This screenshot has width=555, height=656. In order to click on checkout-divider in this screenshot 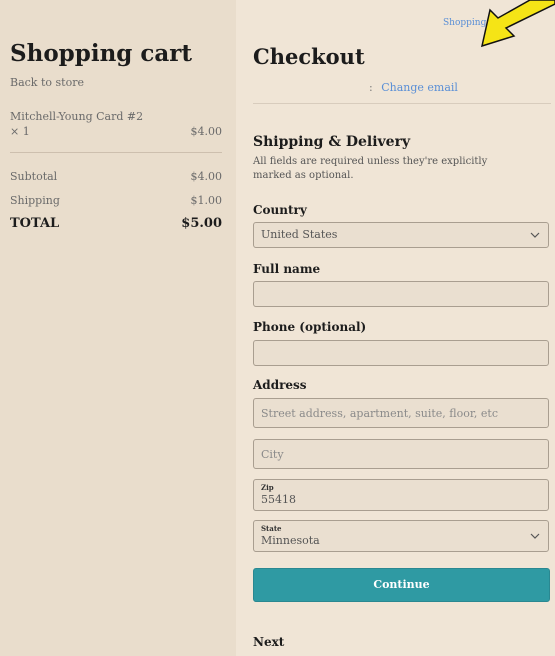, I will do `click(402, 103)`.